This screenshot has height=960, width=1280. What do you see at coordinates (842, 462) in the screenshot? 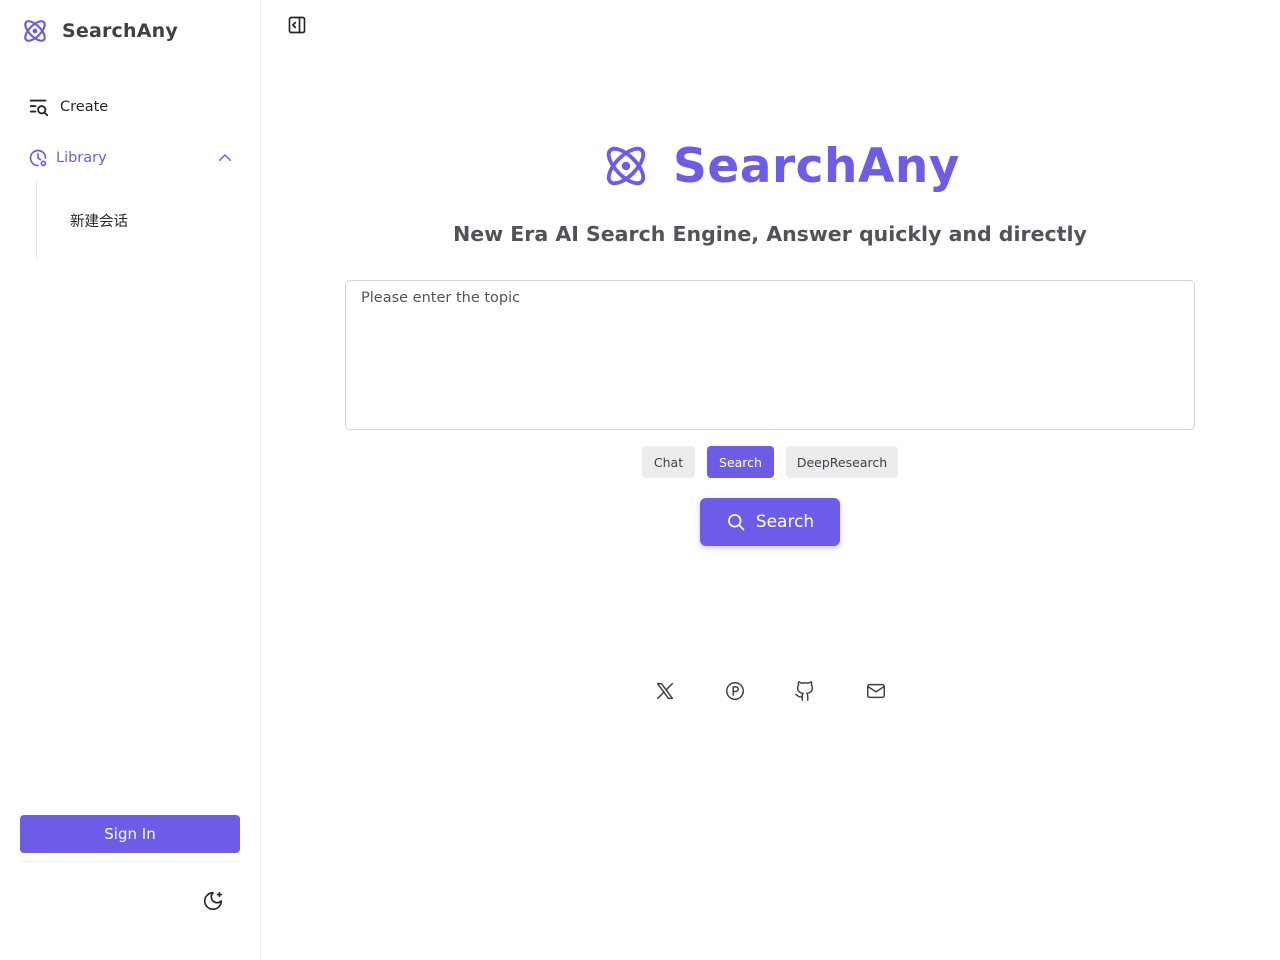
I see `mode-deepresearch-button: DeepResearch` at bounding box center [842, 462].